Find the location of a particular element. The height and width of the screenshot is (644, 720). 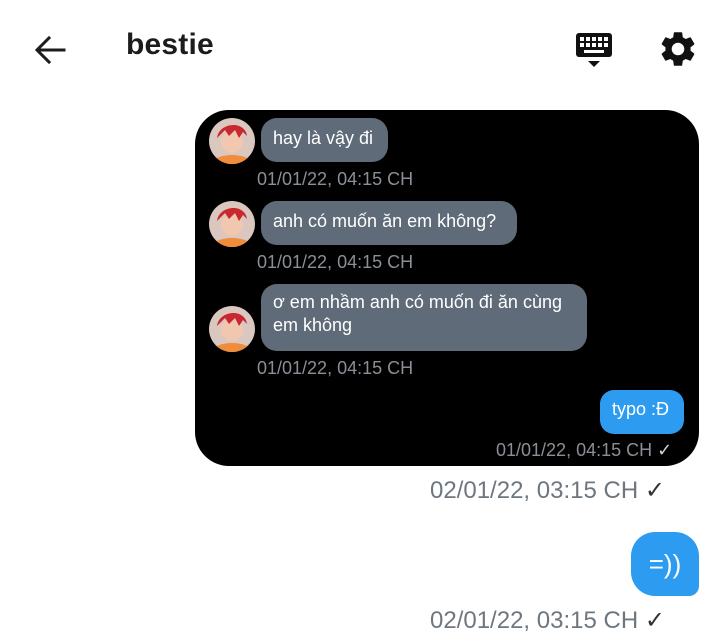

incoming-message-bubble: hay là vậy đi is located at coordinates (324, 140).